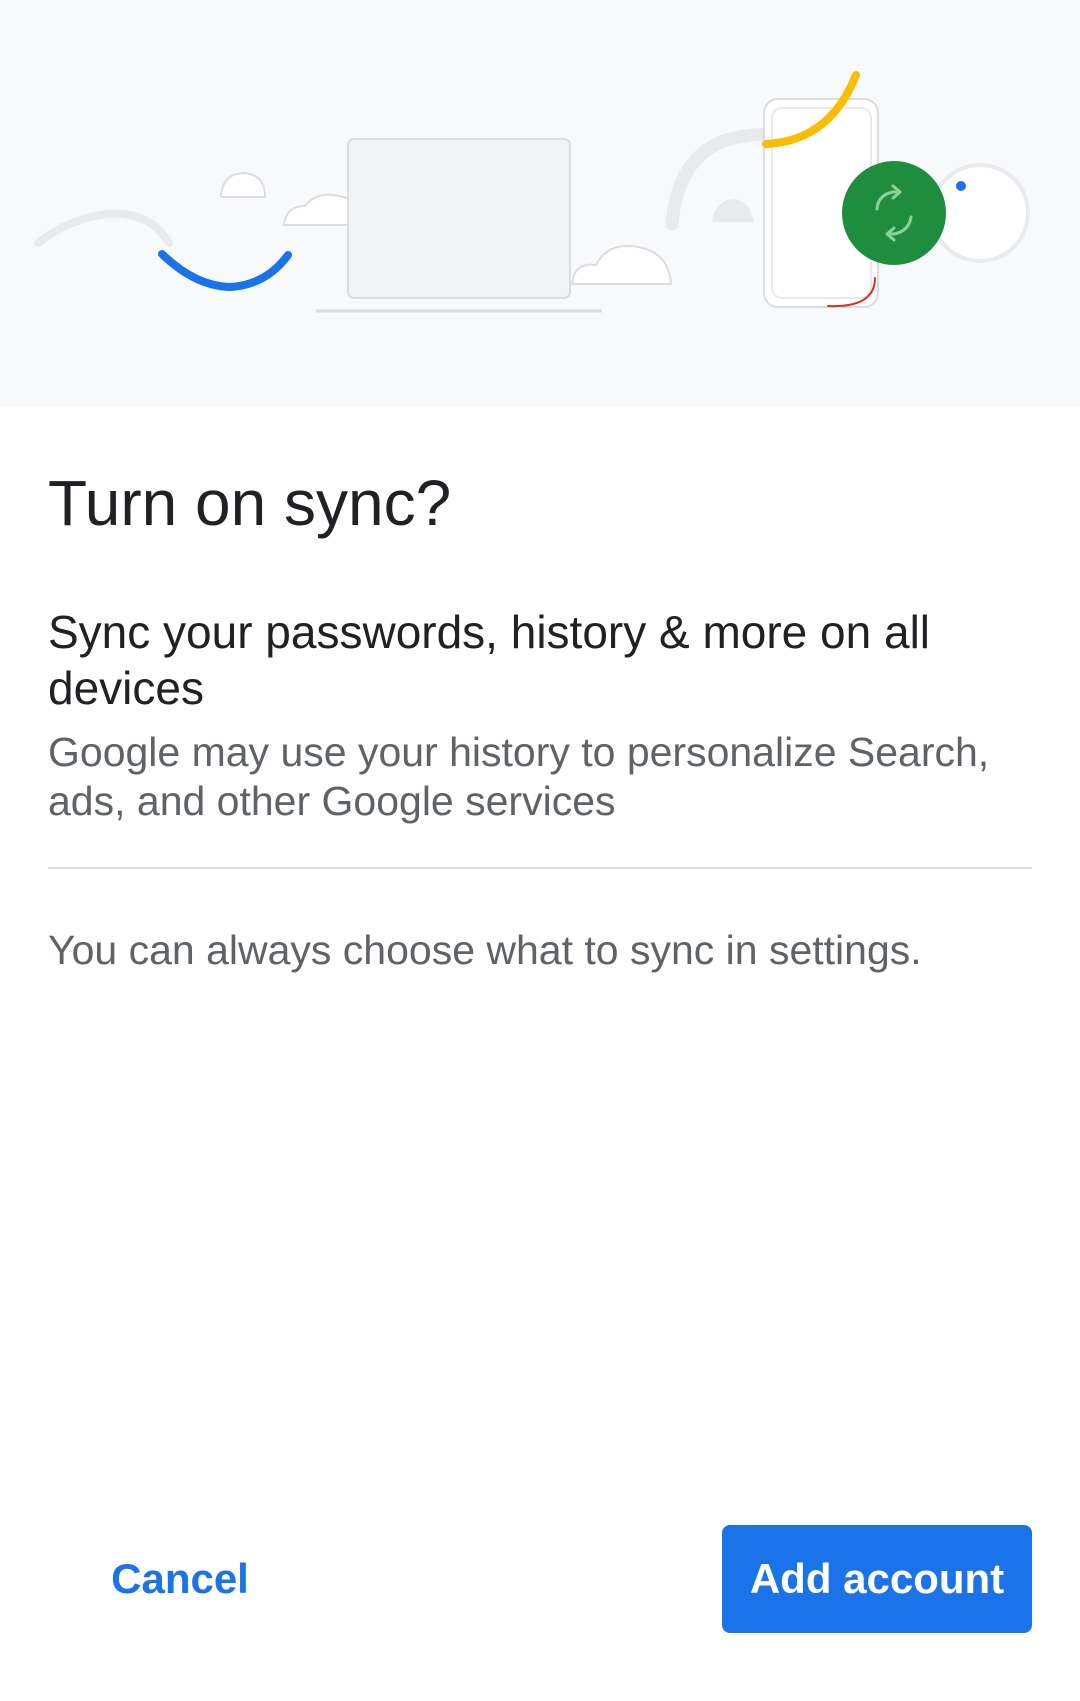 This screenshot has width=1080, height=1701. Describe the element at coordinates (180, 1579) in the screenshot. I see `cancel-button: Cancel` at that location.